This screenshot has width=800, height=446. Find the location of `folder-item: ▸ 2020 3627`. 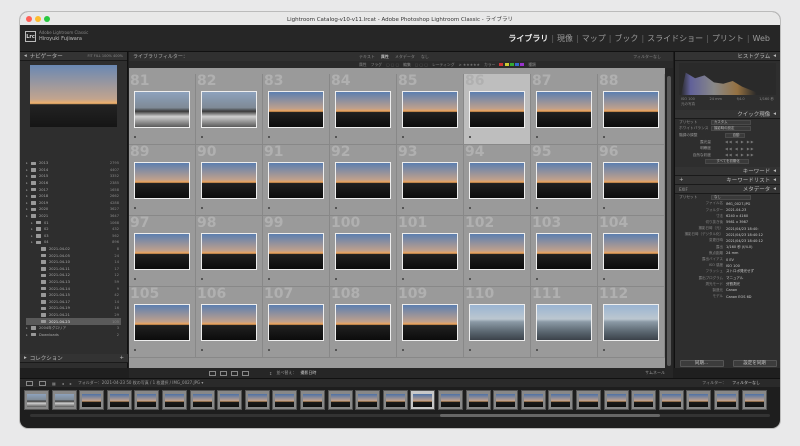

folder-item: ▸ 2020 3627 is located at coordinates (73, 209).